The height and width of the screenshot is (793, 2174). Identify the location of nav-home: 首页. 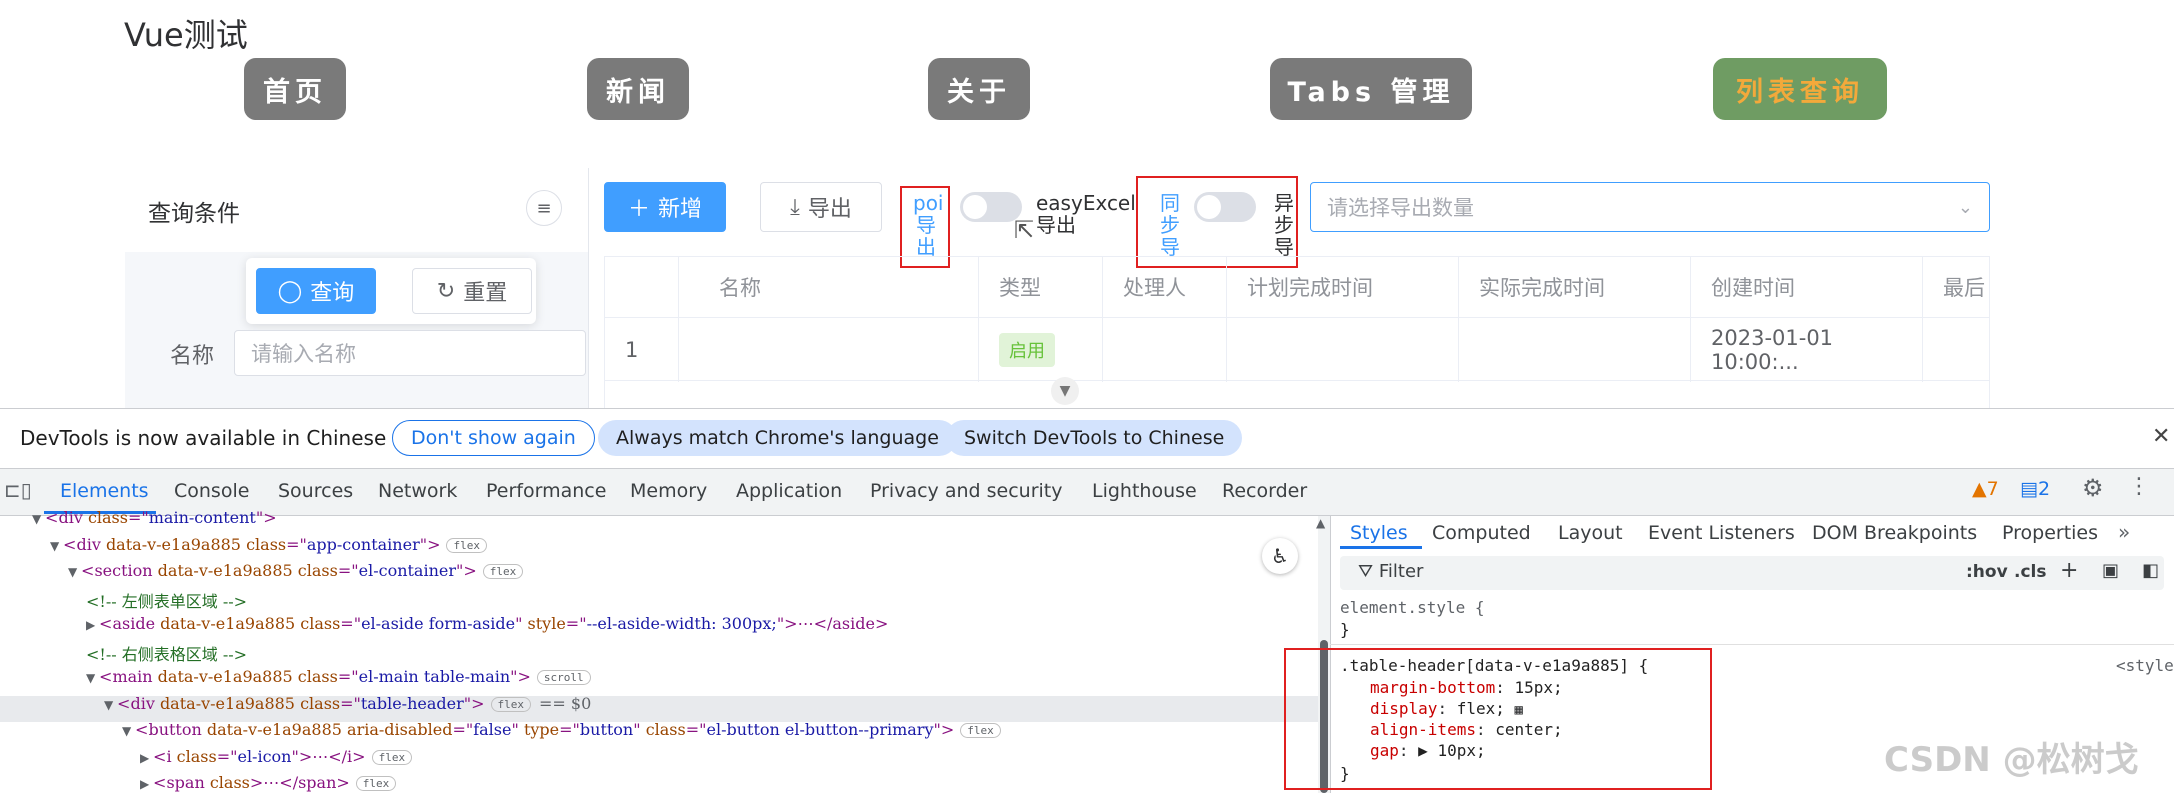
(295, 89).